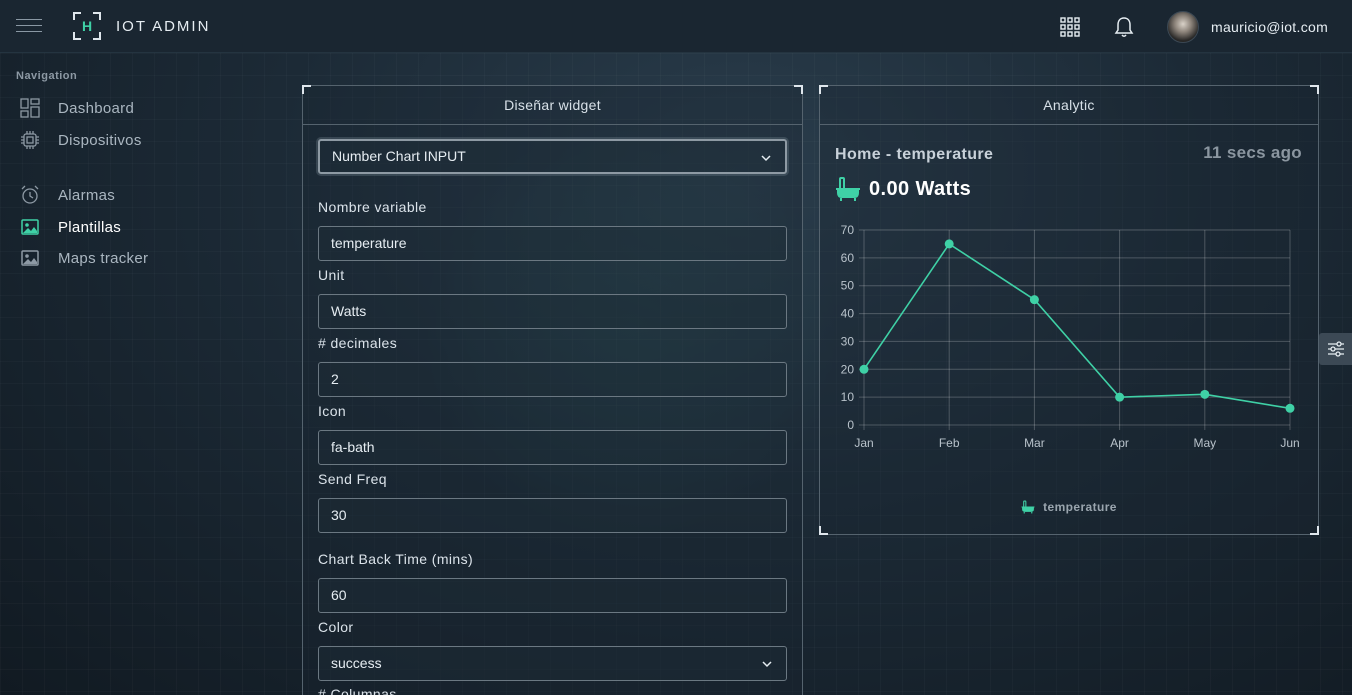 The image size is (1352, 695). Describe the element at coordinates (848, 286) in the screenshot. I see `y-tick-label: 50` at that location.